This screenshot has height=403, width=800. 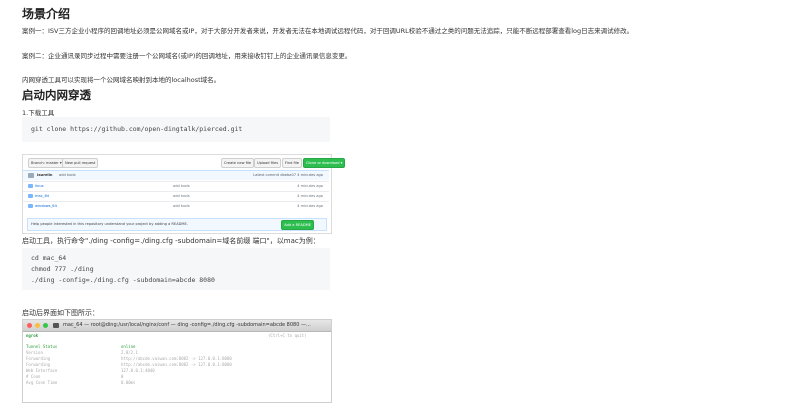 What do you see at coordinates (31, 175) in the screenshot?
I see `avatar` at bounding box center [31, 175].